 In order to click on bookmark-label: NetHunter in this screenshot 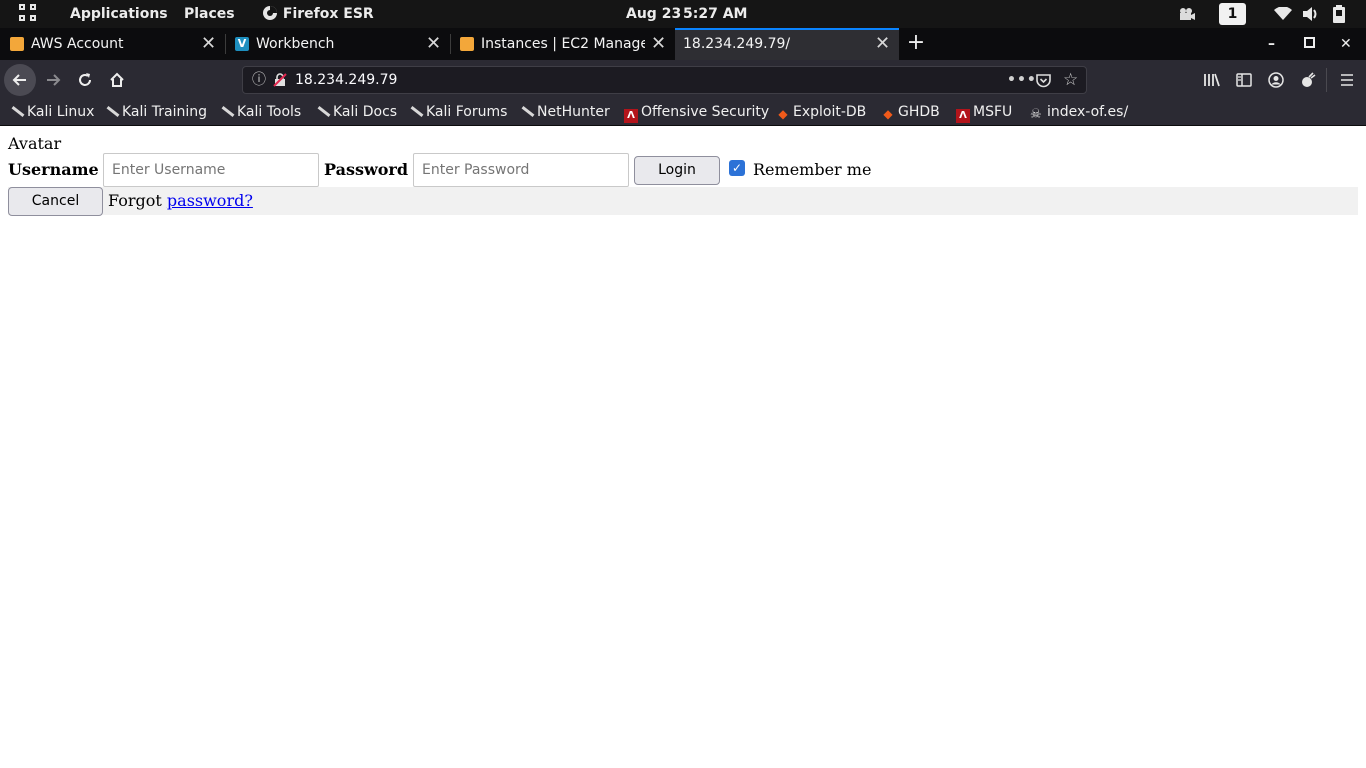, I will do `click(573, 112)`.